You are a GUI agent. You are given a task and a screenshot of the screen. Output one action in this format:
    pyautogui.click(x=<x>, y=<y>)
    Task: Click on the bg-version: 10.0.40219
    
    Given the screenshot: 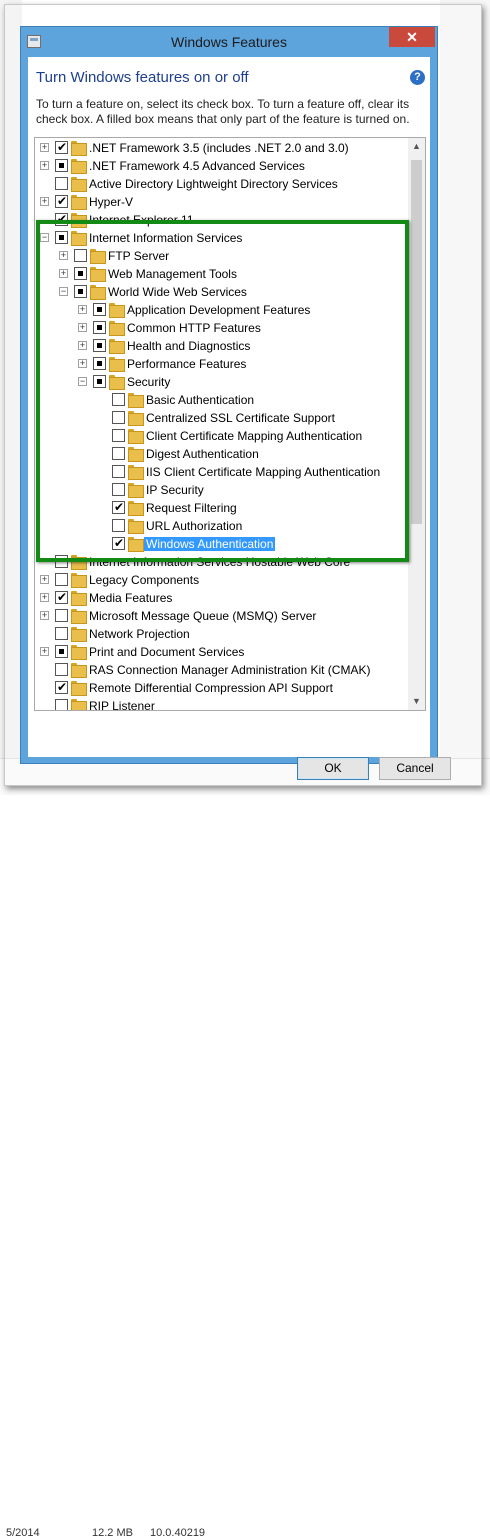 What is the action you would take?
    pyautogui.click(x=178, y=1533)
    